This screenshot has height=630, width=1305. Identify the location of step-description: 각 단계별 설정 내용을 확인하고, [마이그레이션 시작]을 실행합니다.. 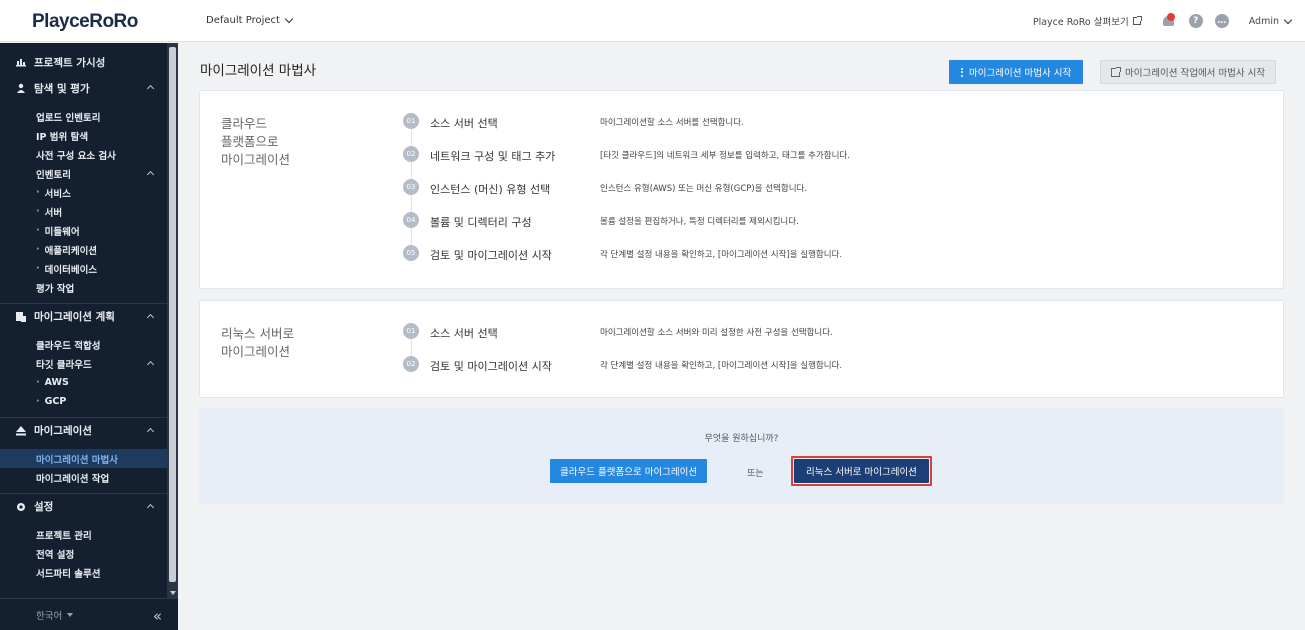
(721, 366).